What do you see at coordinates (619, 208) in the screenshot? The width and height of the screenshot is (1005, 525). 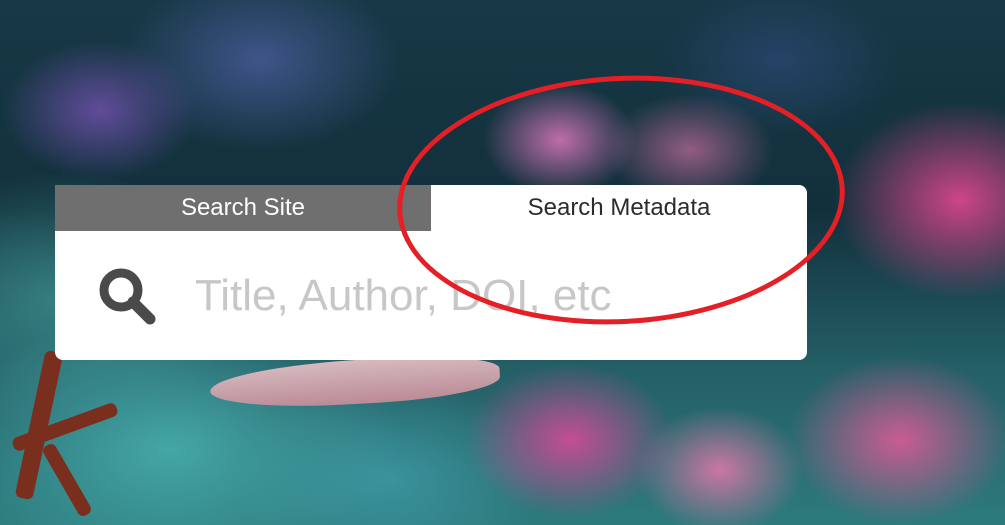 I see `tab-search-metadata: Search Metadata` at bounding box center [619, 208].